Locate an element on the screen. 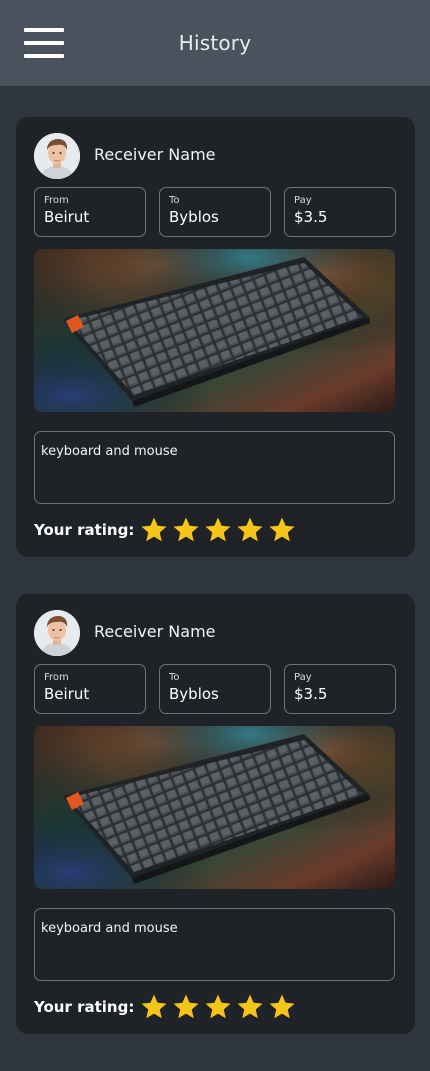  app-bar: History is located at coordinates (215, 43).